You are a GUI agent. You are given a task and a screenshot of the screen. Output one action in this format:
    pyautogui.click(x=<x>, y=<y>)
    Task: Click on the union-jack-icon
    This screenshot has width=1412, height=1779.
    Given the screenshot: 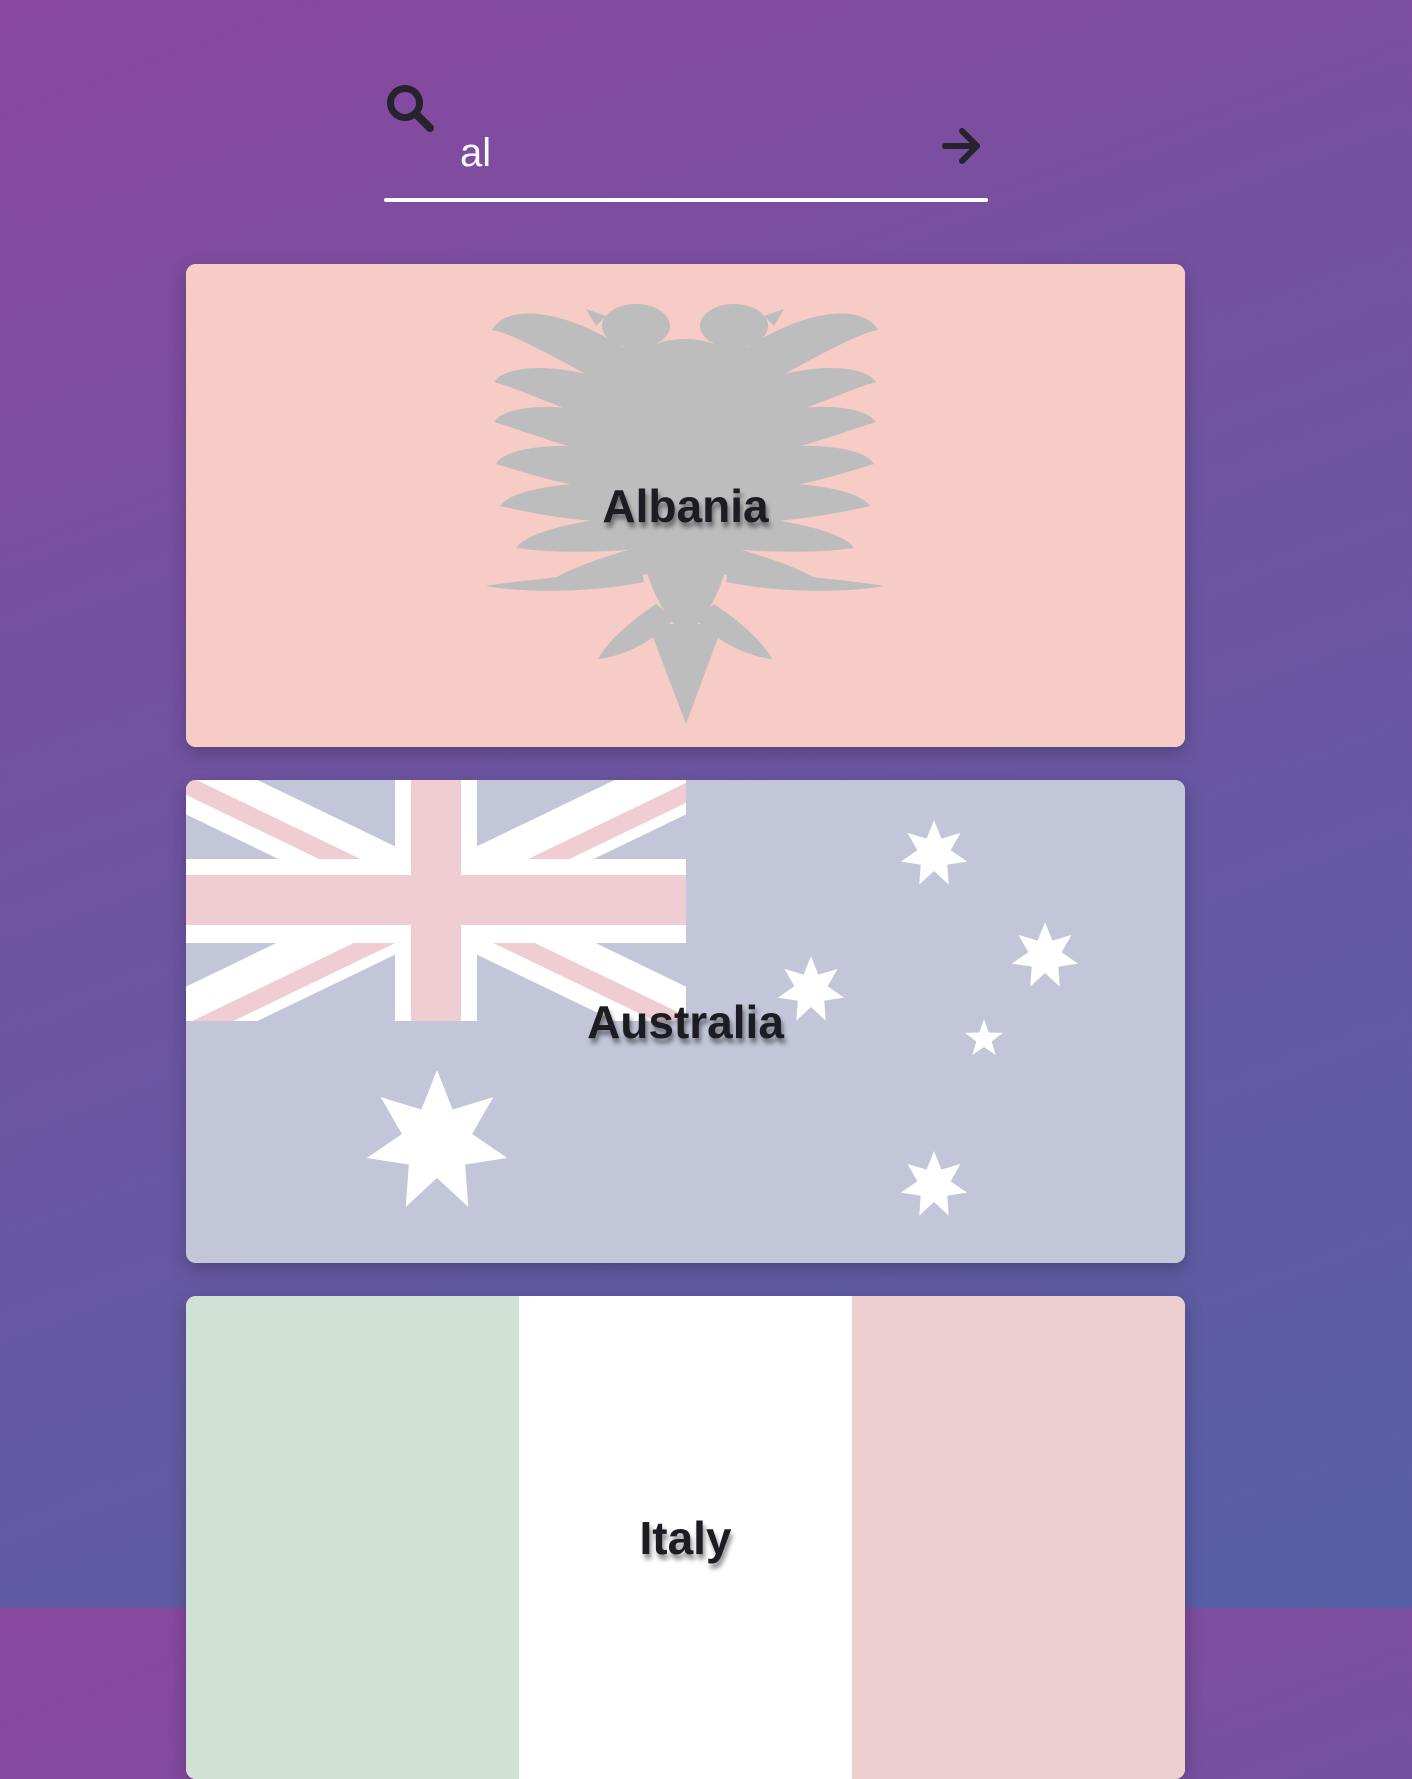 What is the action you would take?
    pyautogui.click(x=436, y=900)
    